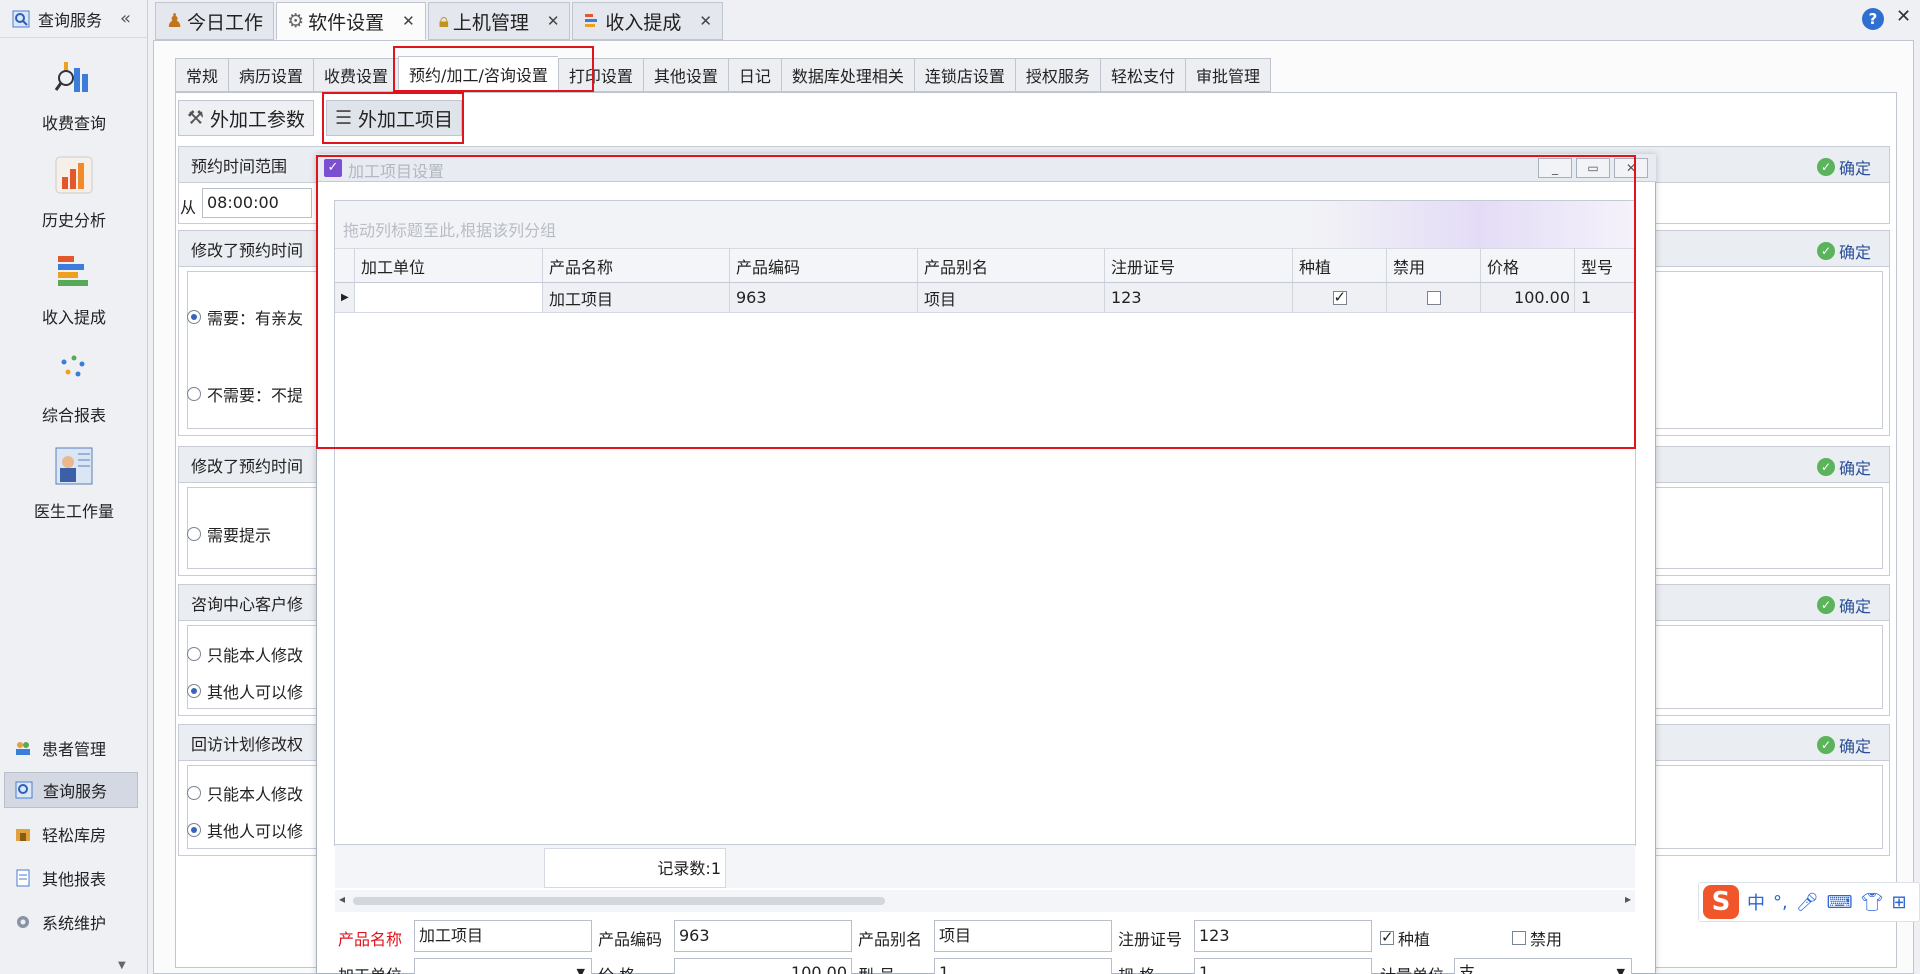 The image size is (1920, 974). What do you see at coordinates (229, 534) in the screenshot?
I see `option-need-prompt: 需要提示` at bounding box center [229, 534].